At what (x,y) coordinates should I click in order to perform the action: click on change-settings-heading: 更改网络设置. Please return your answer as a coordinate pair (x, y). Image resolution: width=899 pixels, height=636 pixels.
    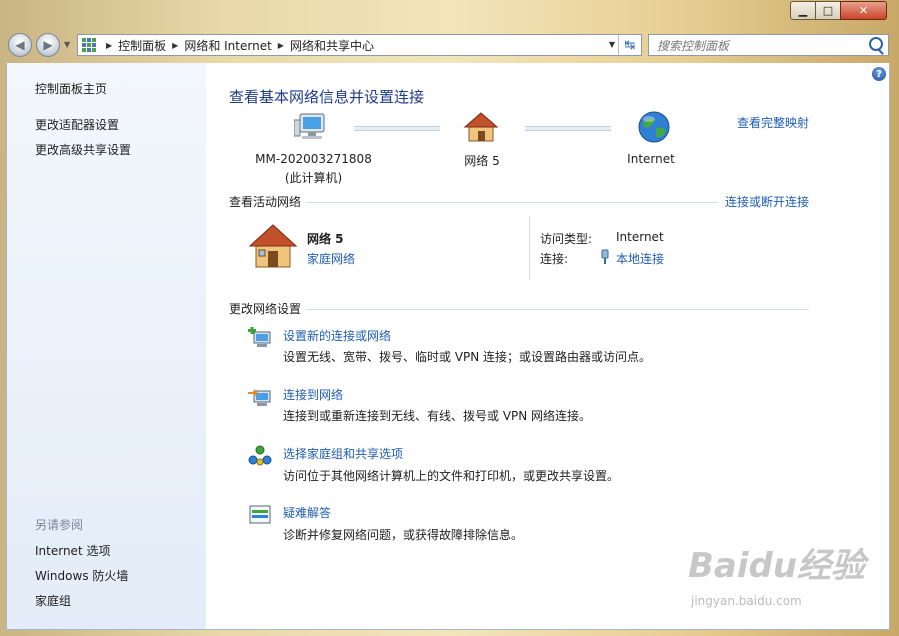
    Looking at the image, I should click on (265, 309).